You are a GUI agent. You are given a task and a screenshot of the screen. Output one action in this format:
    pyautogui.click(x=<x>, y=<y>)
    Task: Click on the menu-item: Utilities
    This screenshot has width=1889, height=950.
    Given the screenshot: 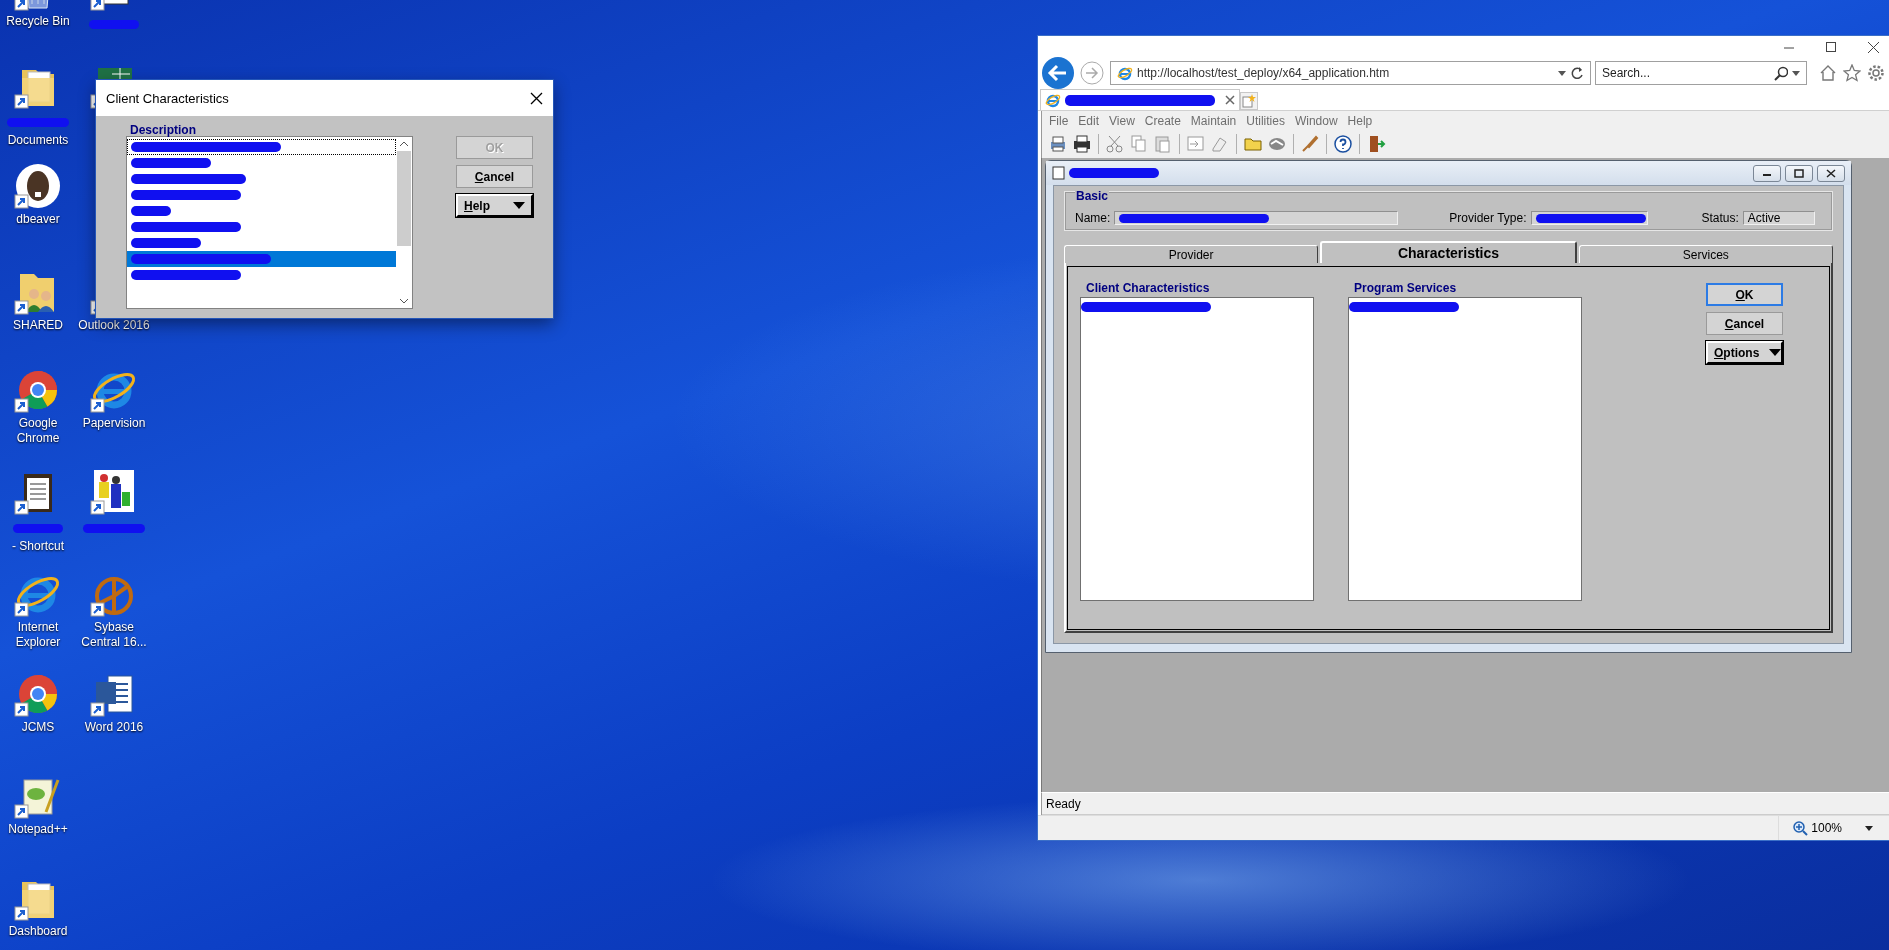 What is the action you would take?
    pyautogui.click(x=1265, y=120)
    